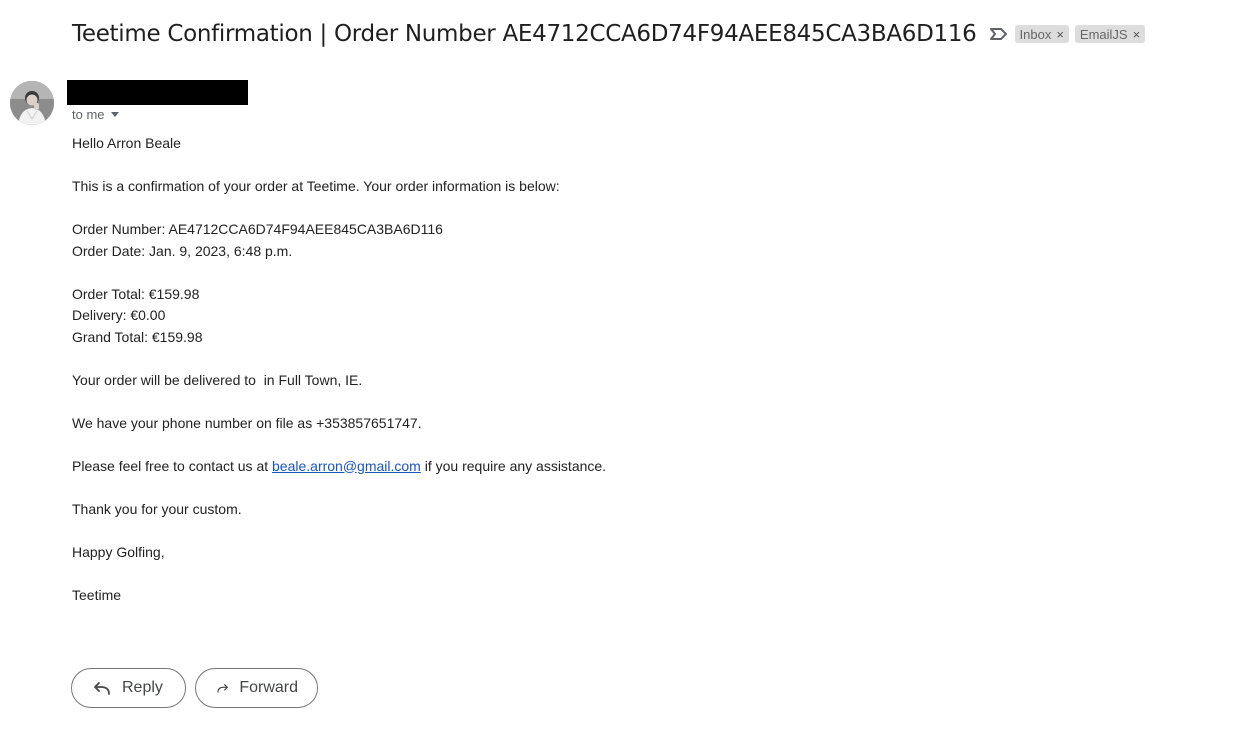 This screenshot has width=1247, height=730. What do you see at coordinates (157, 508) in the screenshot?
I see `thanks-line: Thank you for your custom.` at bounding box center [157, 508].